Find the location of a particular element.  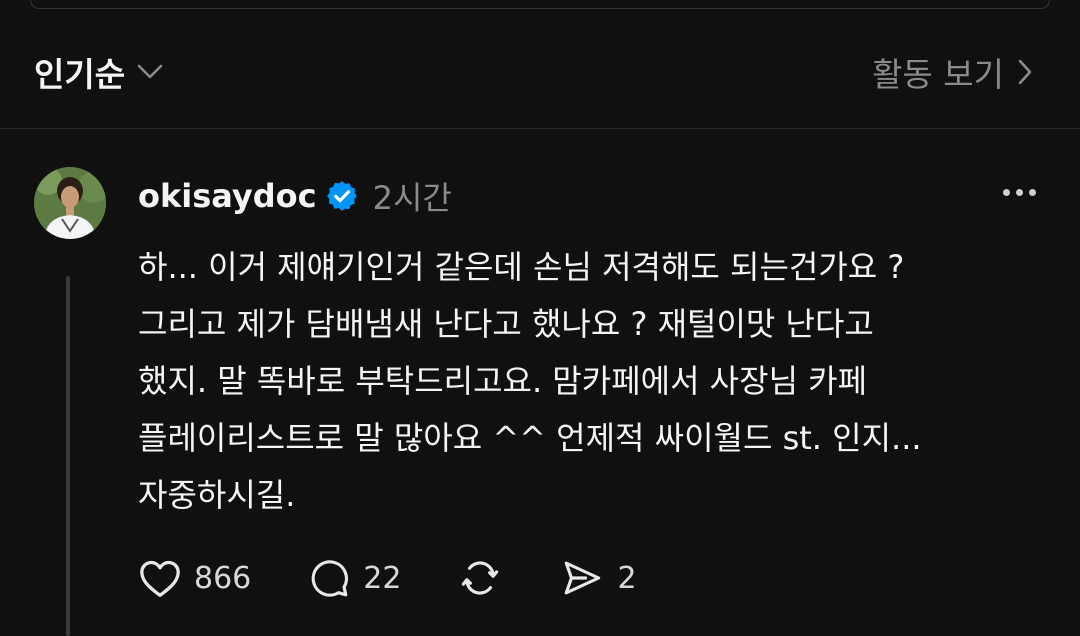

chevron-down-icon is located at coordinates (150, 71).